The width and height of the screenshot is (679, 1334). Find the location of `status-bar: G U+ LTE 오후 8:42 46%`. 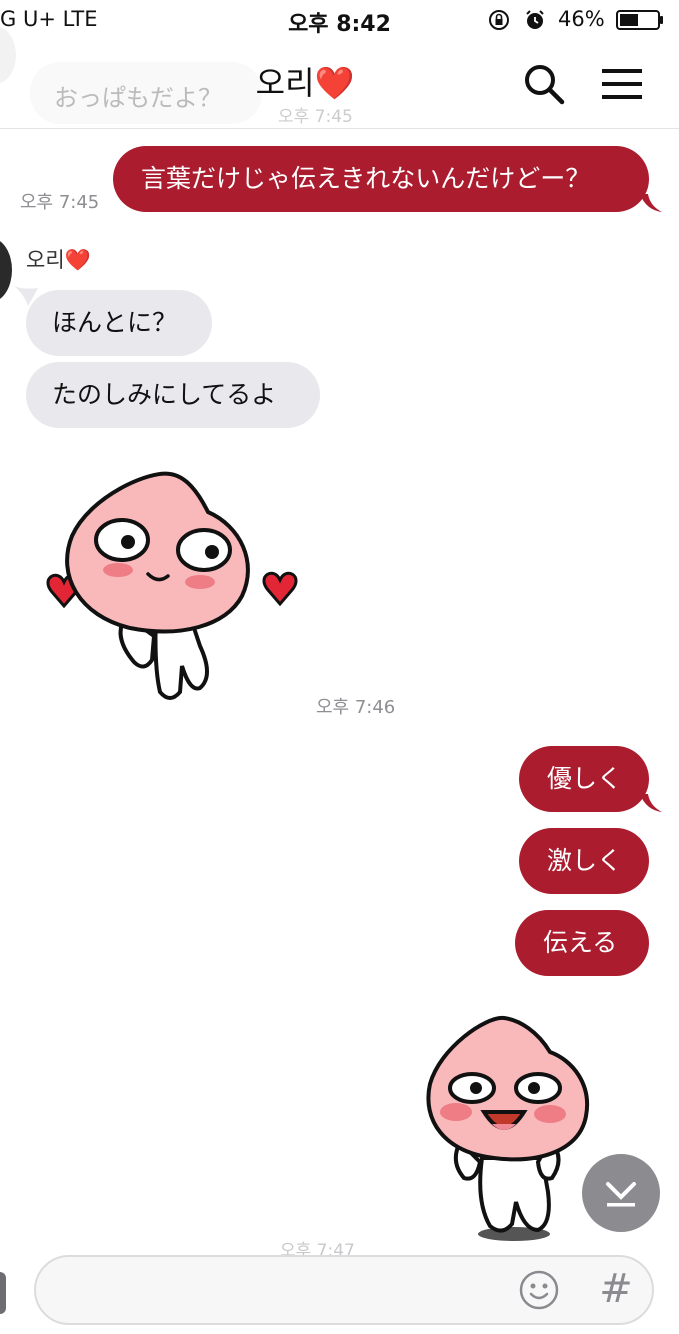

status-bar: G U+ LTE 오후 8:42 46% is located at coordinates (339, 20).